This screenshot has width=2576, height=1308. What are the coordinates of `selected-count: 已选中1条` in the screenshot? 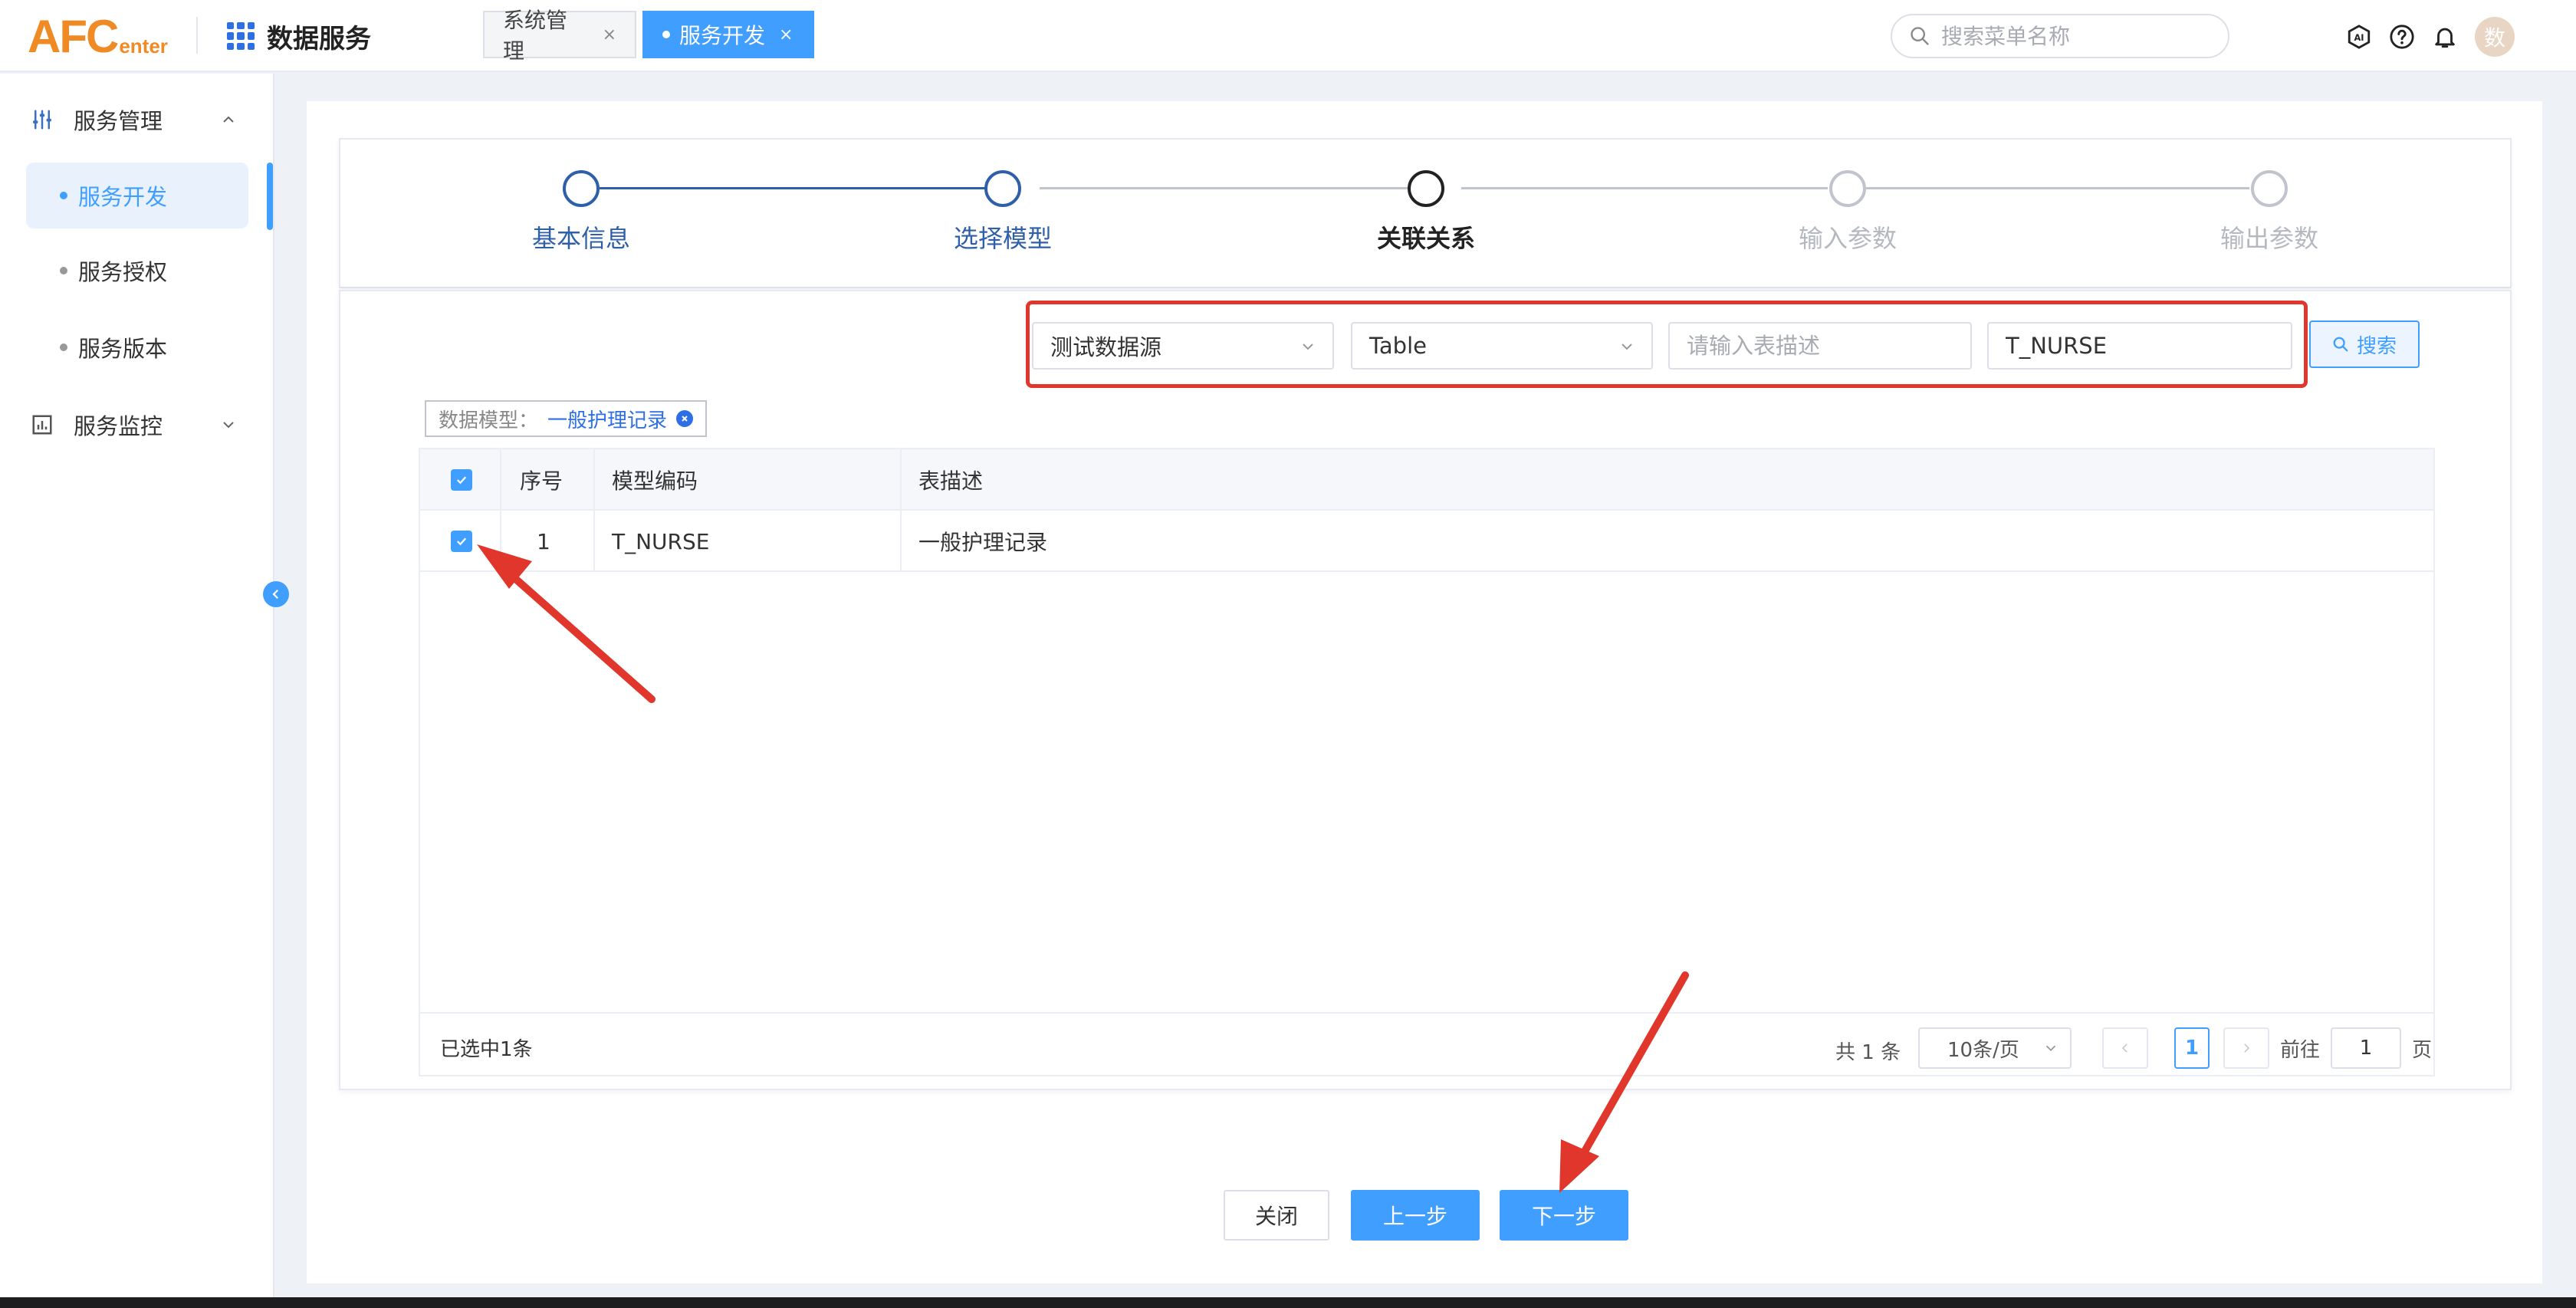 It's located at (487, 1049).